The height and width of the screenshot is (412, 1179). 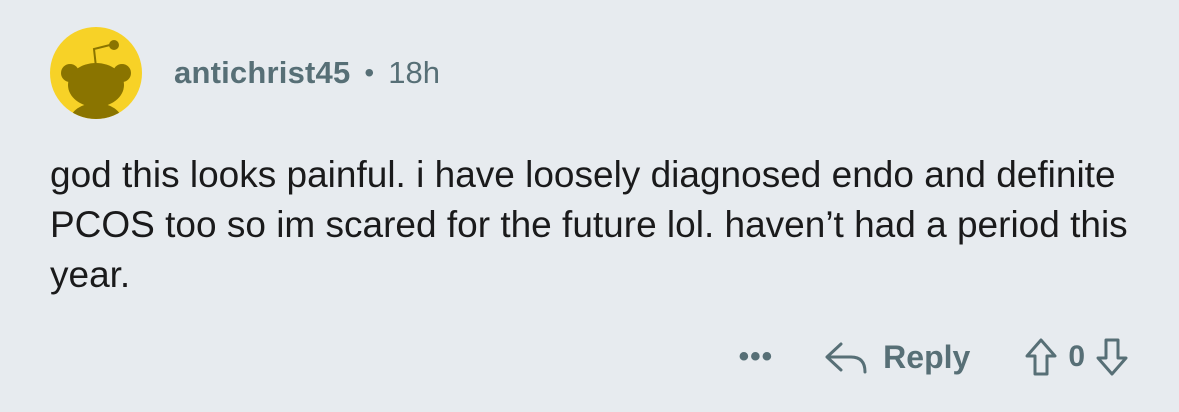 I want to click on reply-label: Reply, so click(x=927, y=356).